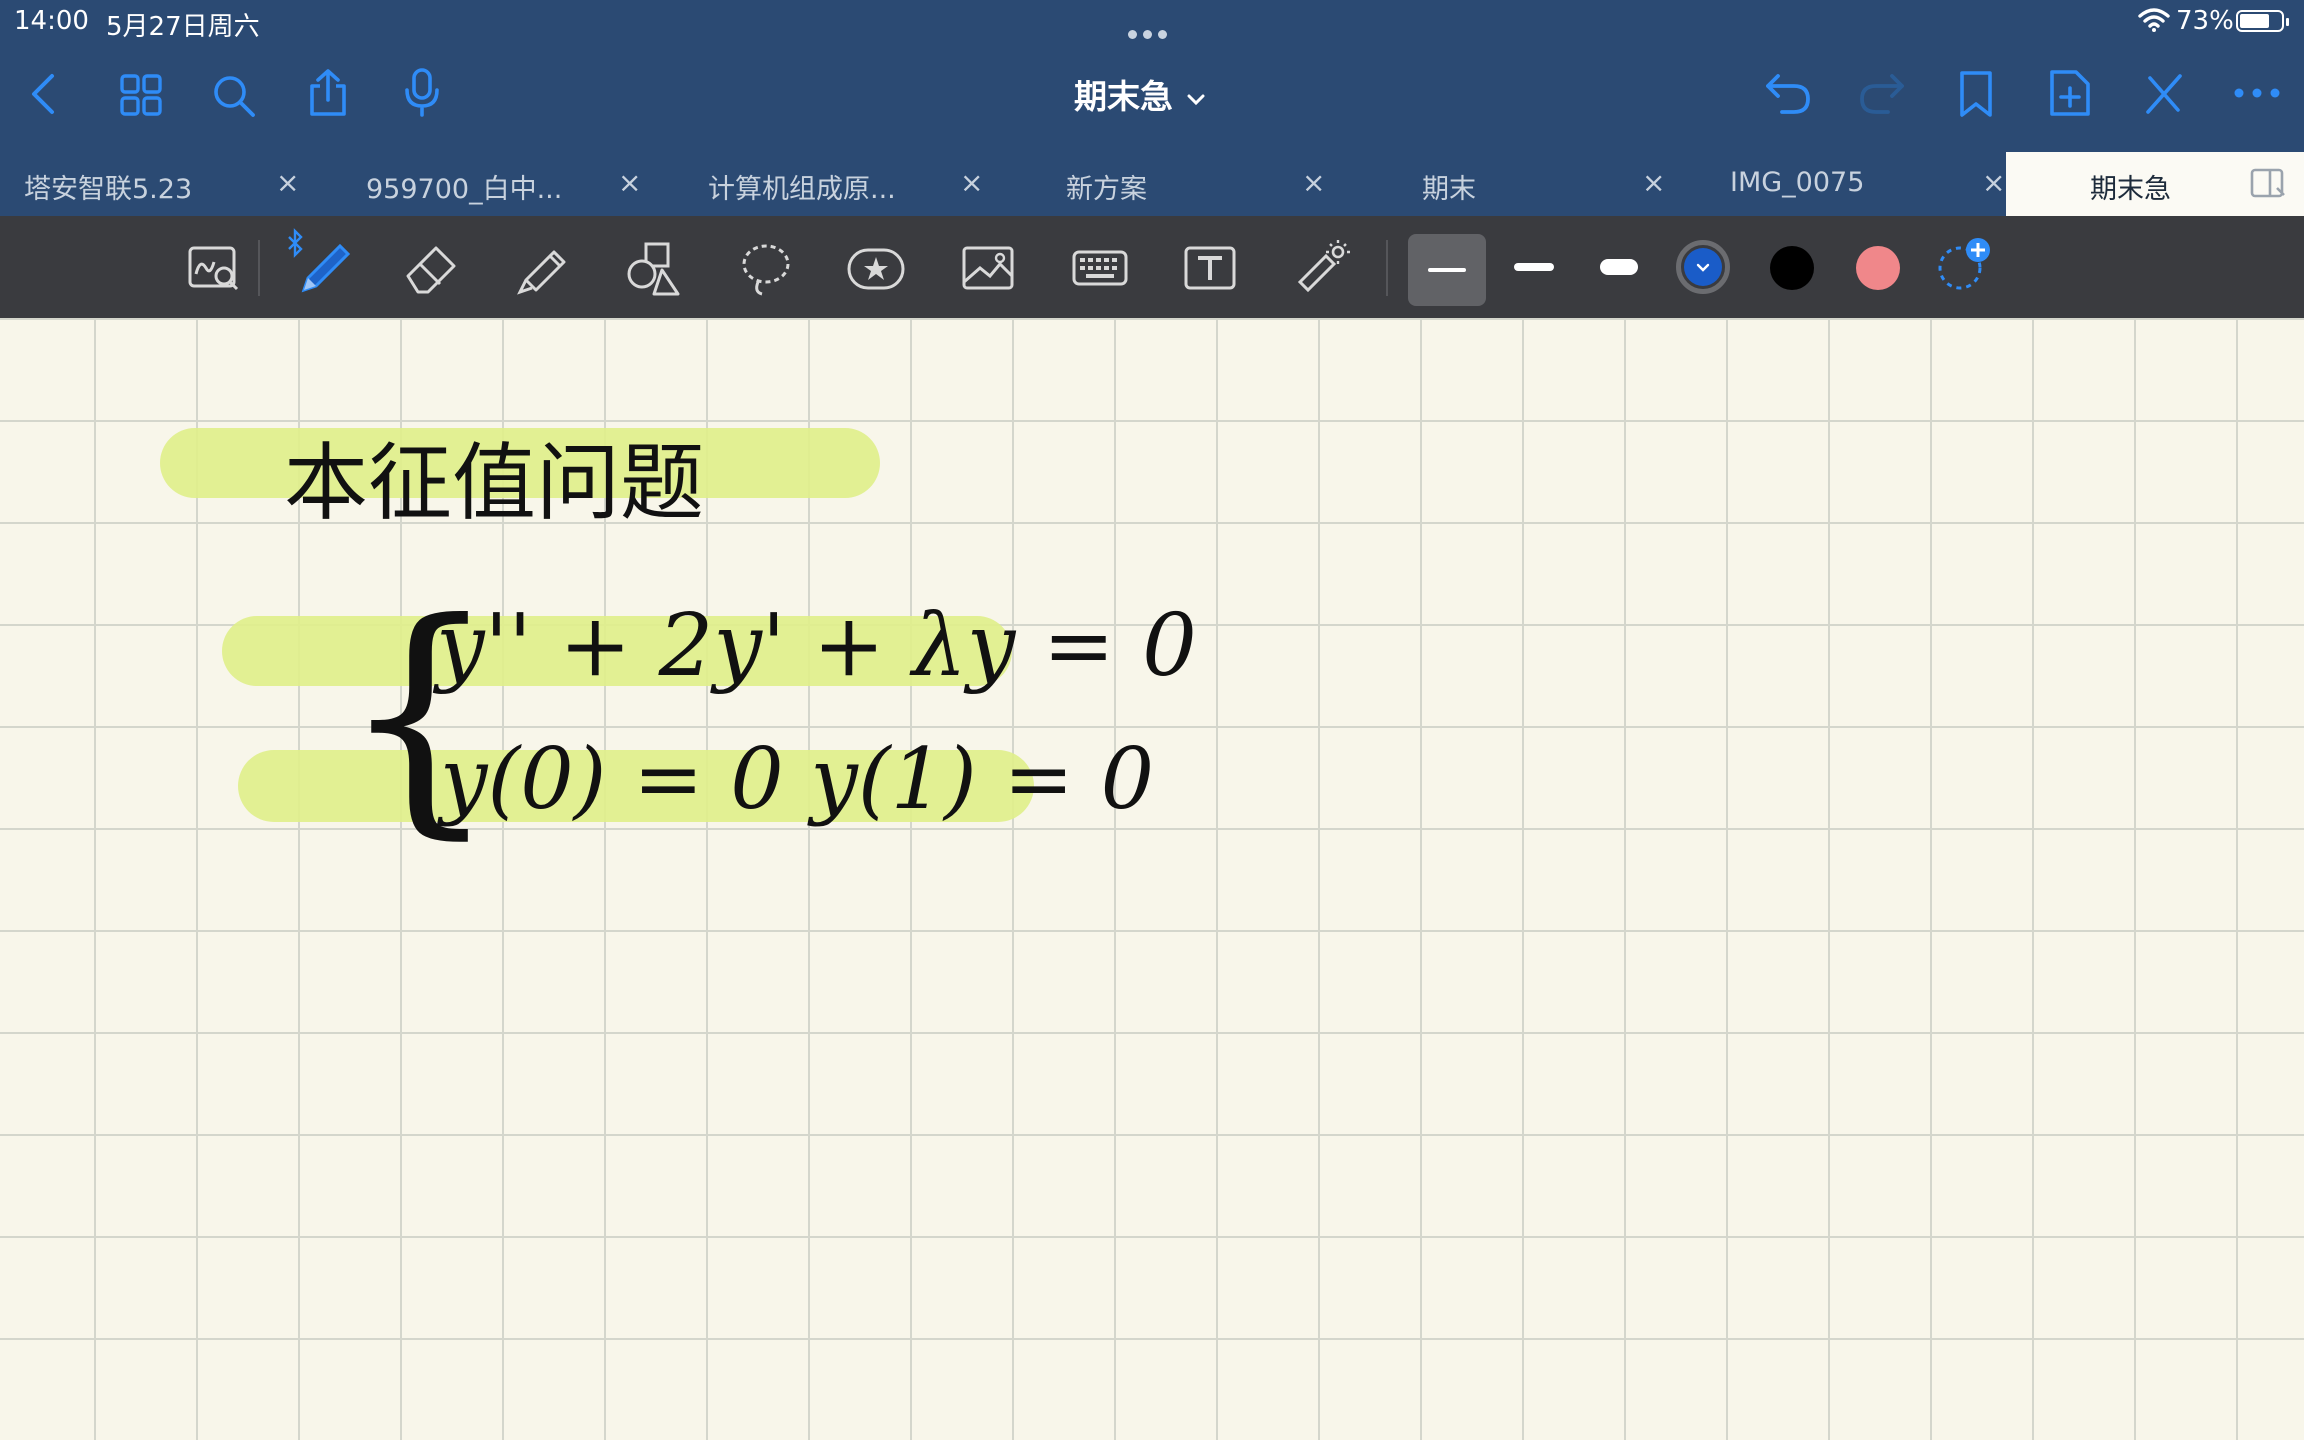  I want to click on black-color-swatch, so click(1792, 268).